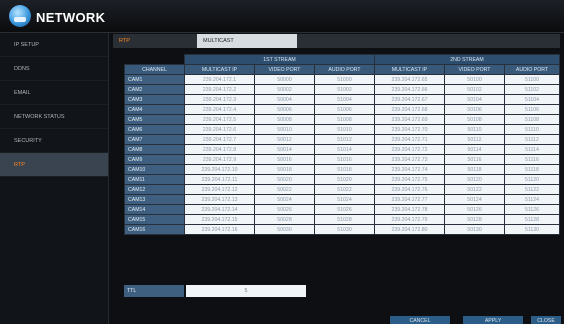  Describe the element at coordinates (474, 89) in the screenshot. I see `table-cell: 50102` at that location.